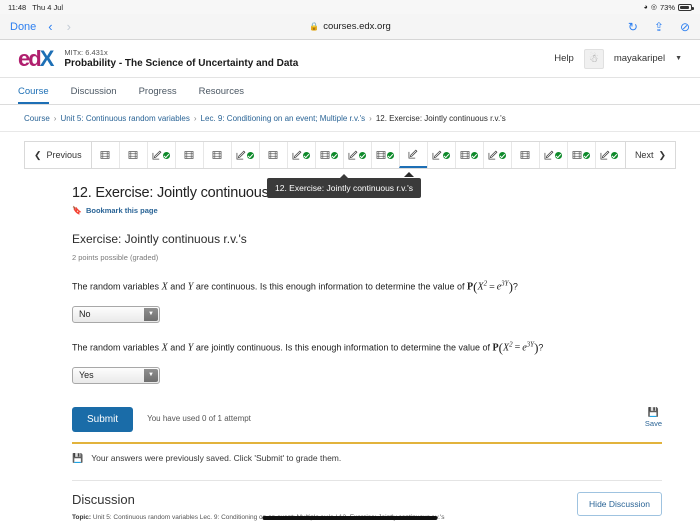  What do you see at coordinates (645, 7) in the screenshot?
I see `wifi-icon: ◕` at bounding box center [645, 7].